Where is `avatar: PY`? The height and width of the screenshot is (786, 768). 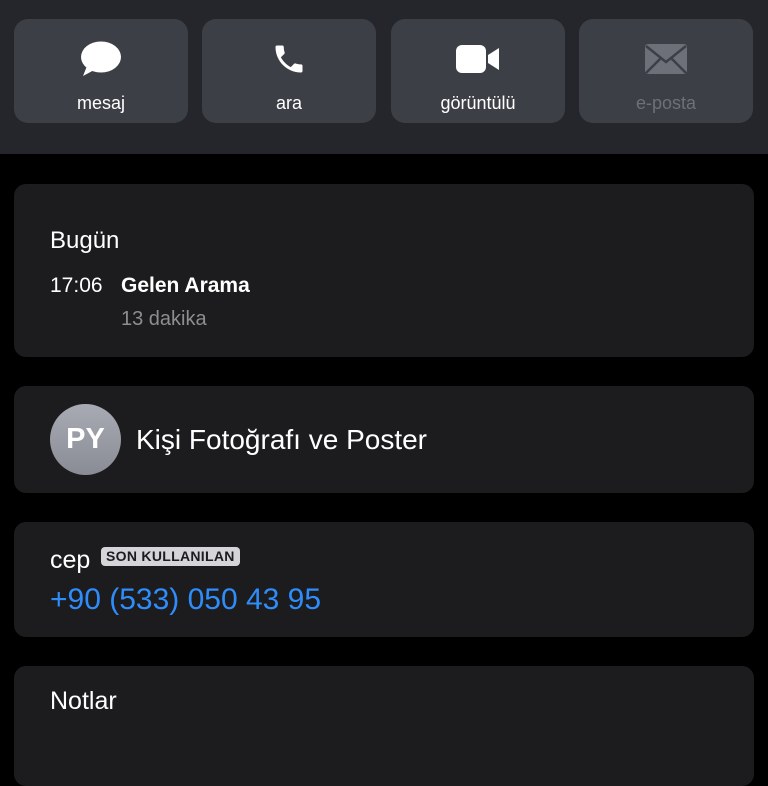 avatar: PY is located at coordinates (85, 439).